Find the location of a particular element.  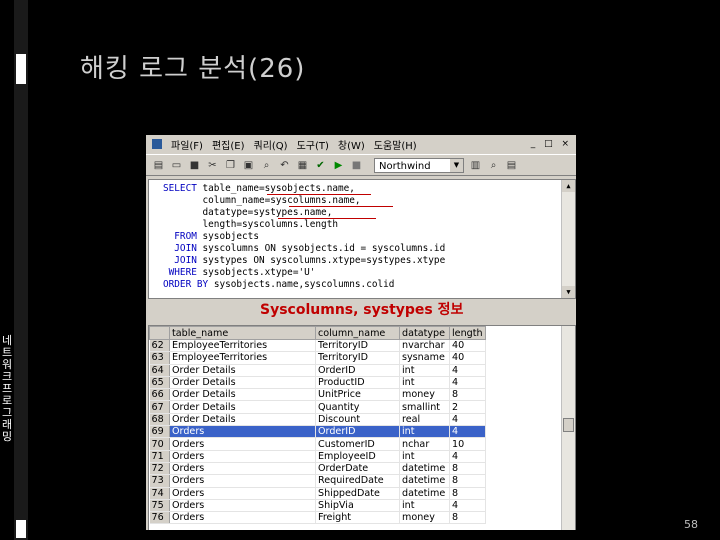

open-file-icon: ▭ is located at coordinates (176, 165).